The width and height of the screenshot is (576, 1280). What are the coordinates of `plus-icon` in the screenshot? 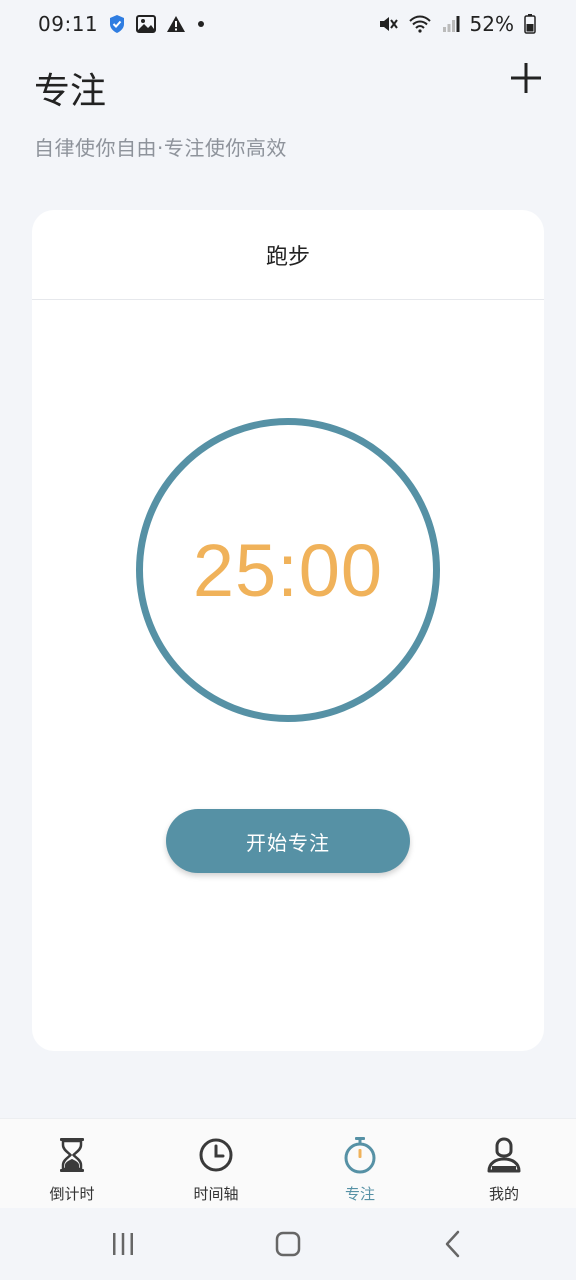 It's located at (526, 78).